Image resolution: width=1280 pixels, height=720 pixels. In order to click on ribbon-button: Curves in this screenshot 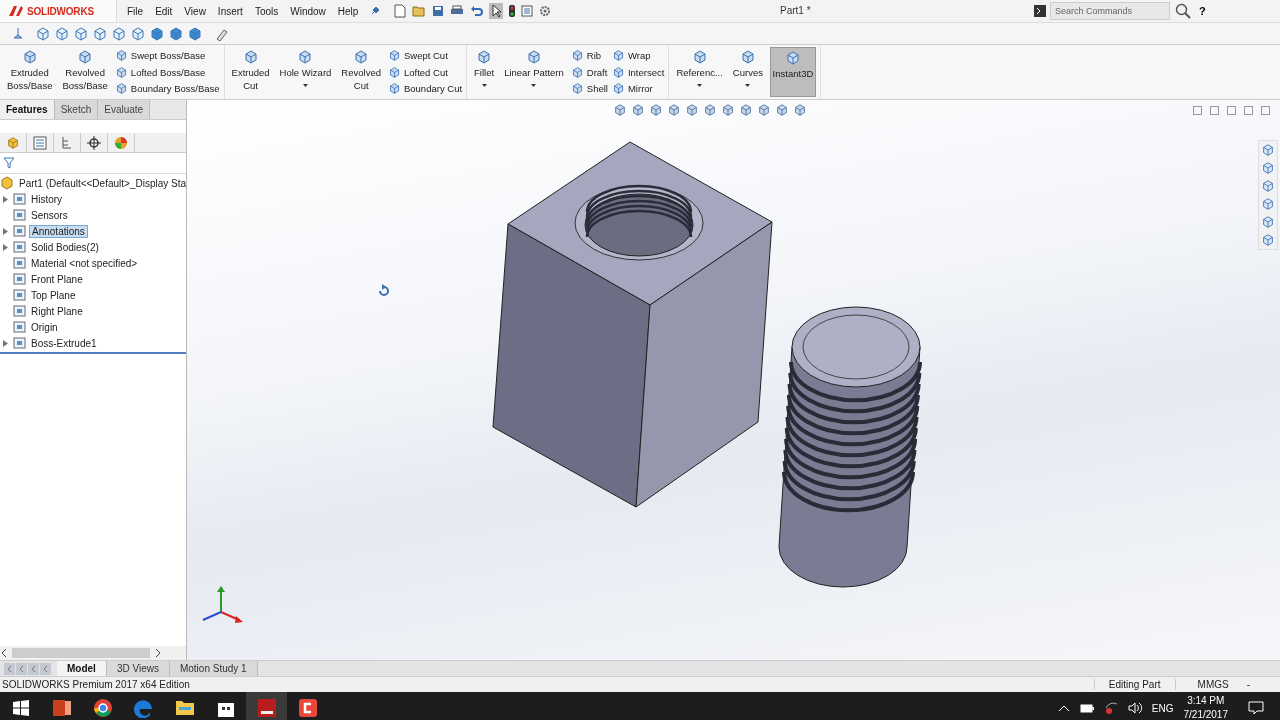, I will do `click(747, 72)`.